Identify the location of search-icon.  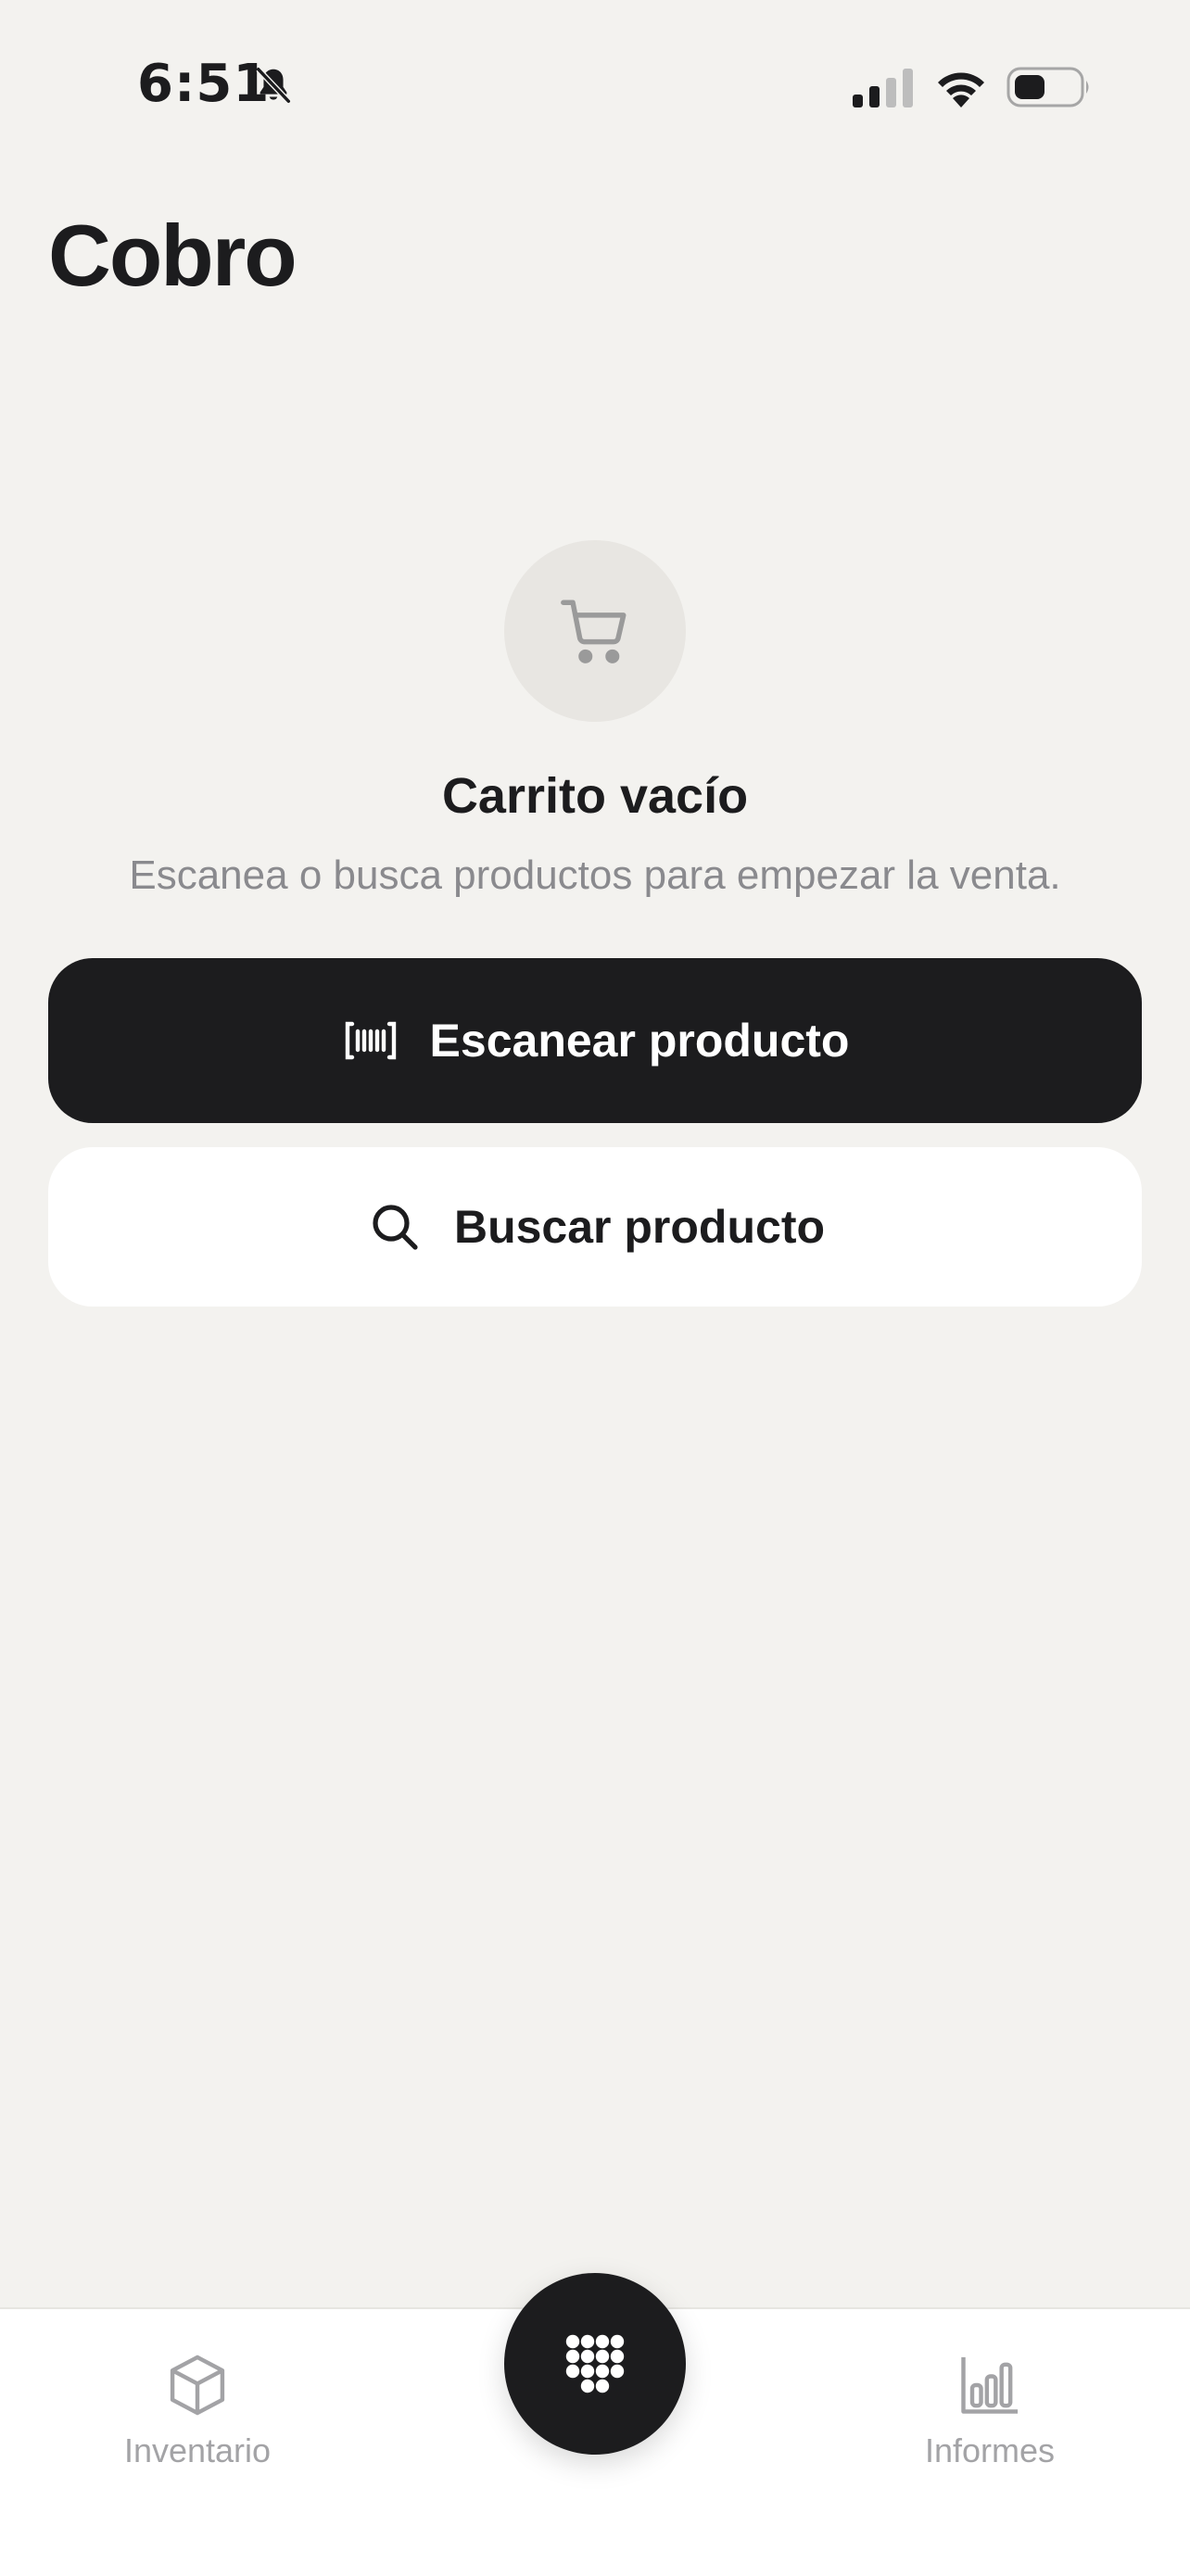
(394, 1227).